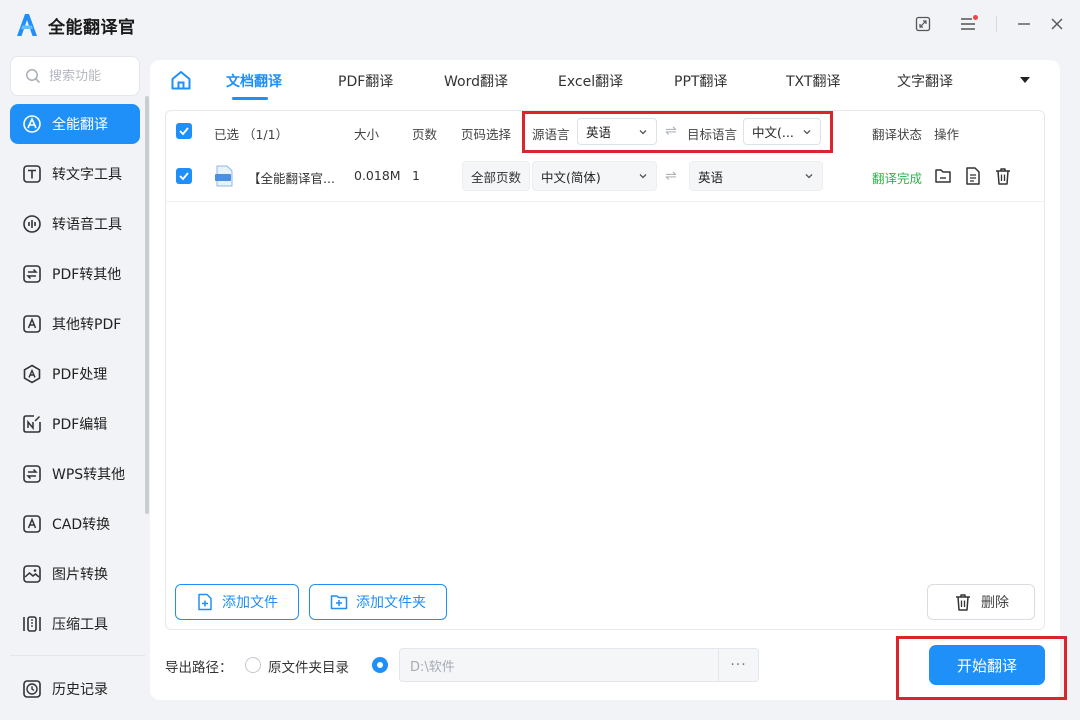  I want to click on sidebar-item-text-to-speech: 转语音工具, so click(75, 224).